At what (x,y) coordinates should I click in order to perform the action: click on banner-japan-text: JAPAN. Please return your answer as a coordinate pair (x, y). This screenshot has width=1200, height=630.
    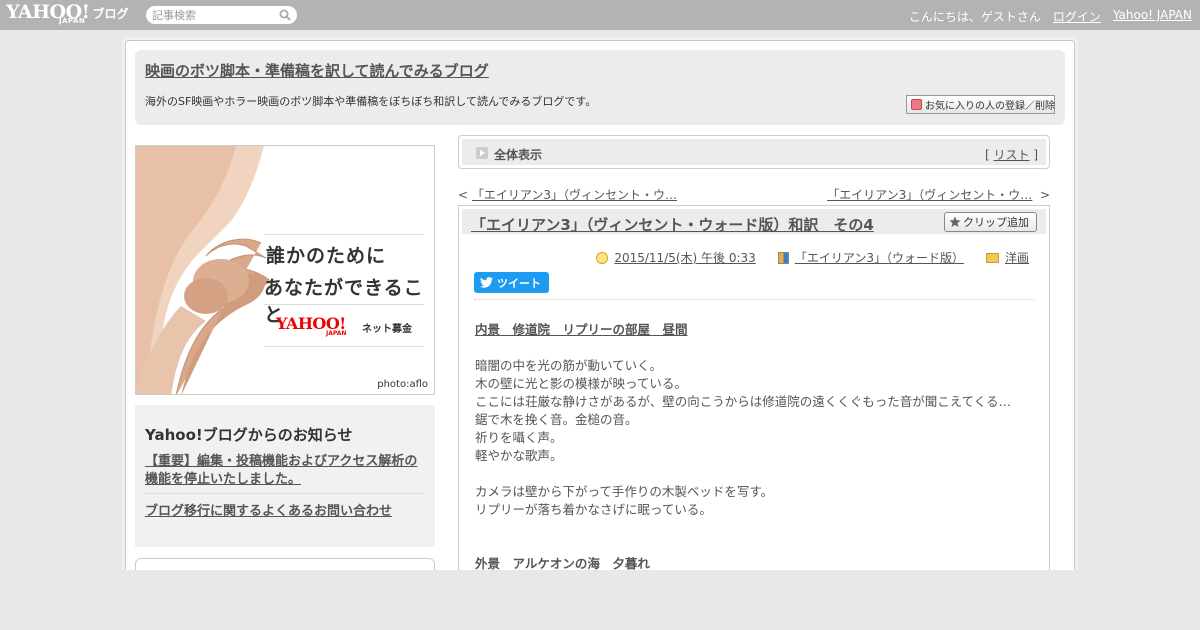
    Looking at the image, I should click on (336, 333).